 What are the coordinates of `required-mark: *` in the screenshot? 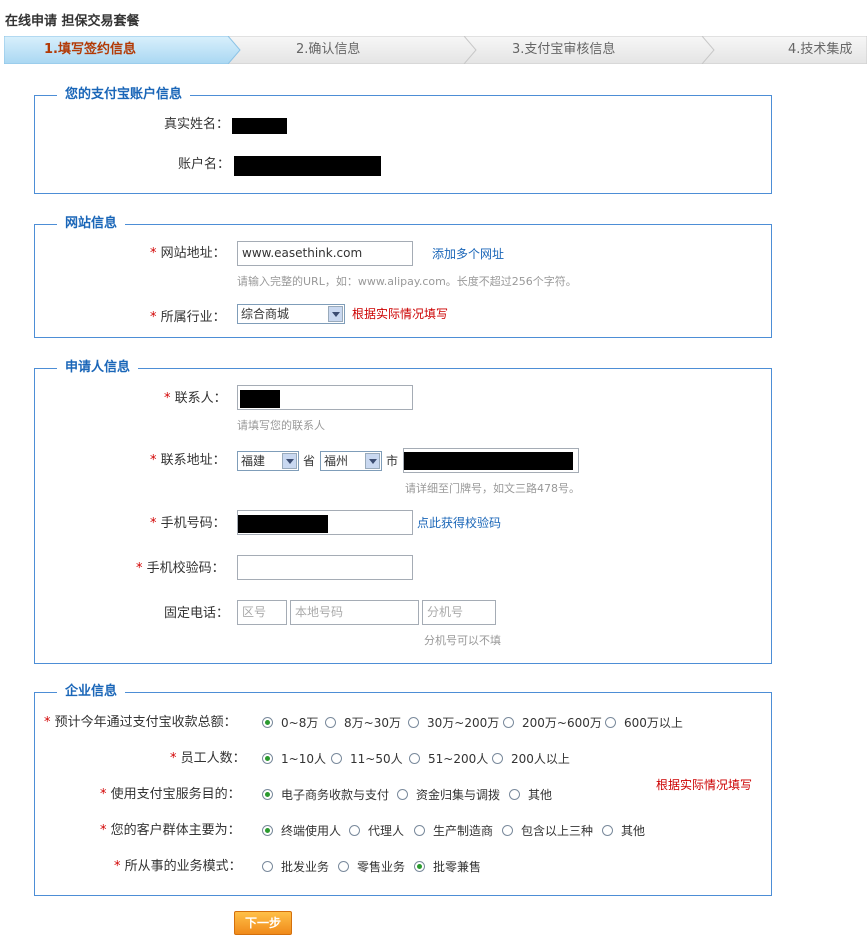 It's located at (155, 253).